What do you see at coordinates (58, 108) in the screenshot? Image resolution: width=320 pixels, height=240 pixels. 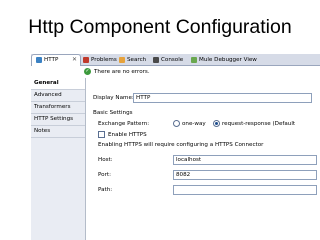 I see `sidebar-item-transformers: Transformers` at bounding box center [58, 108].